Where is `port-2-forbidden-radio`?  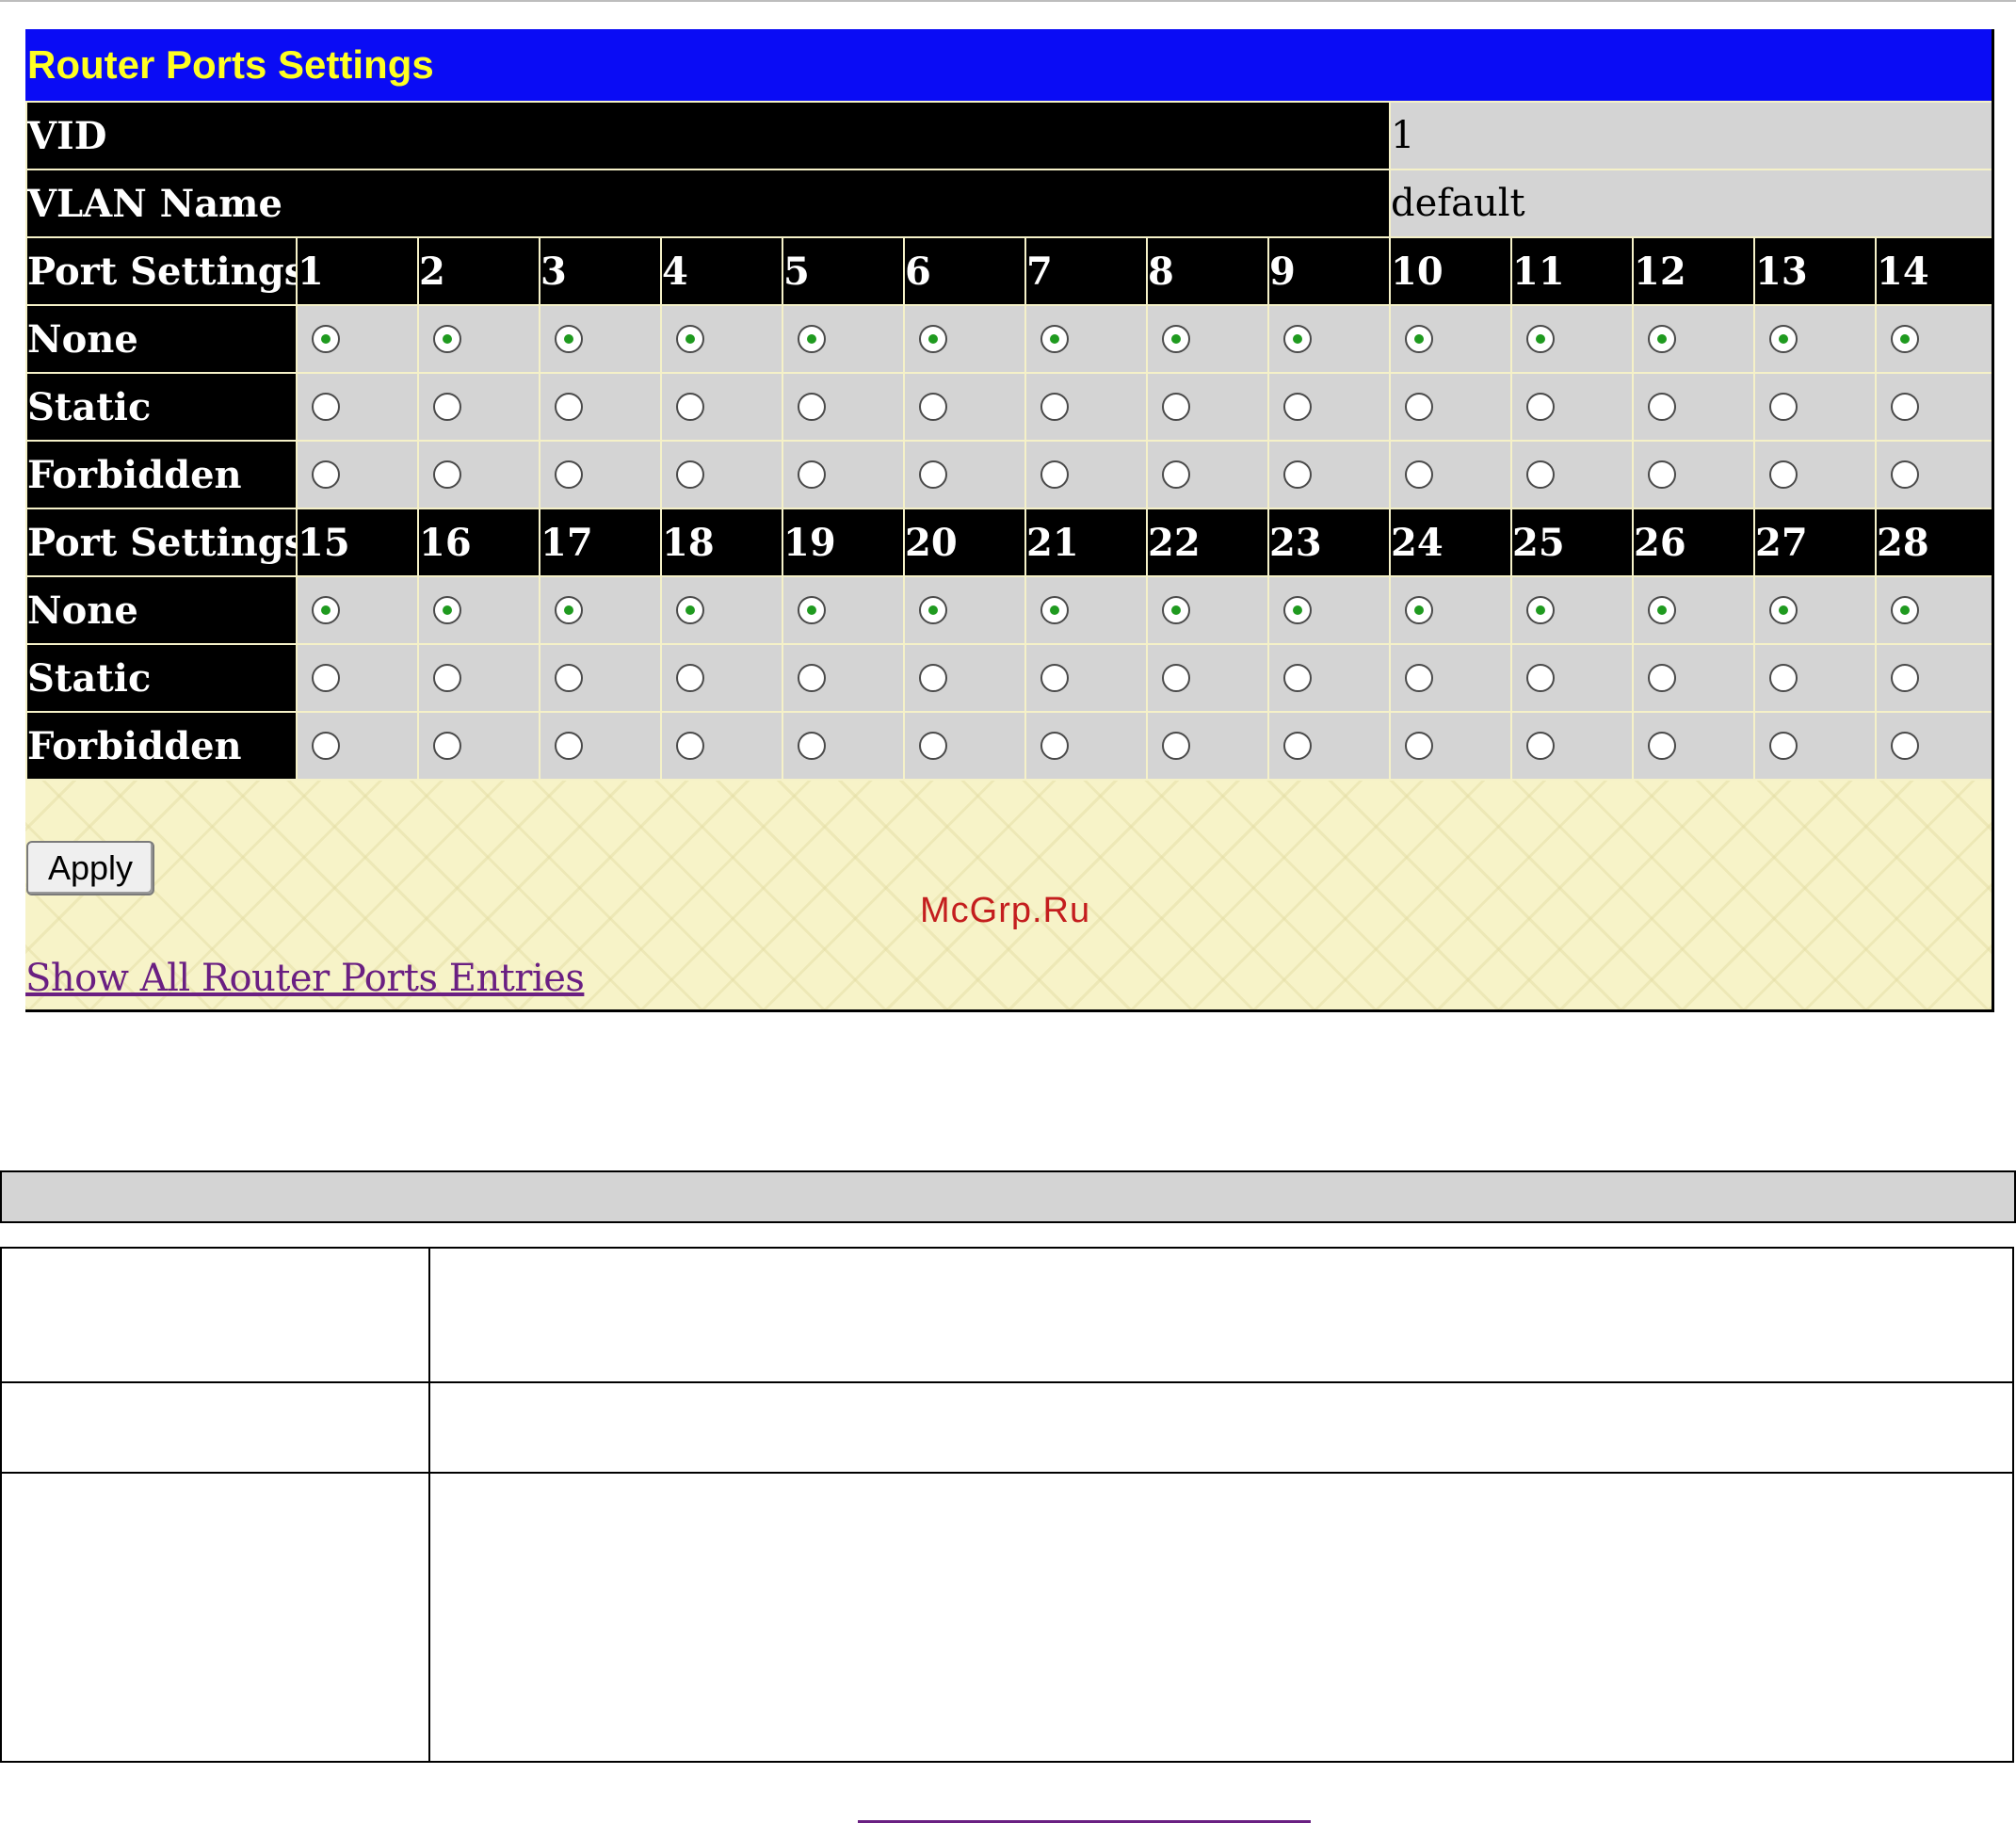 port-2-forbidden-radio is located at coordinates (447, 474).